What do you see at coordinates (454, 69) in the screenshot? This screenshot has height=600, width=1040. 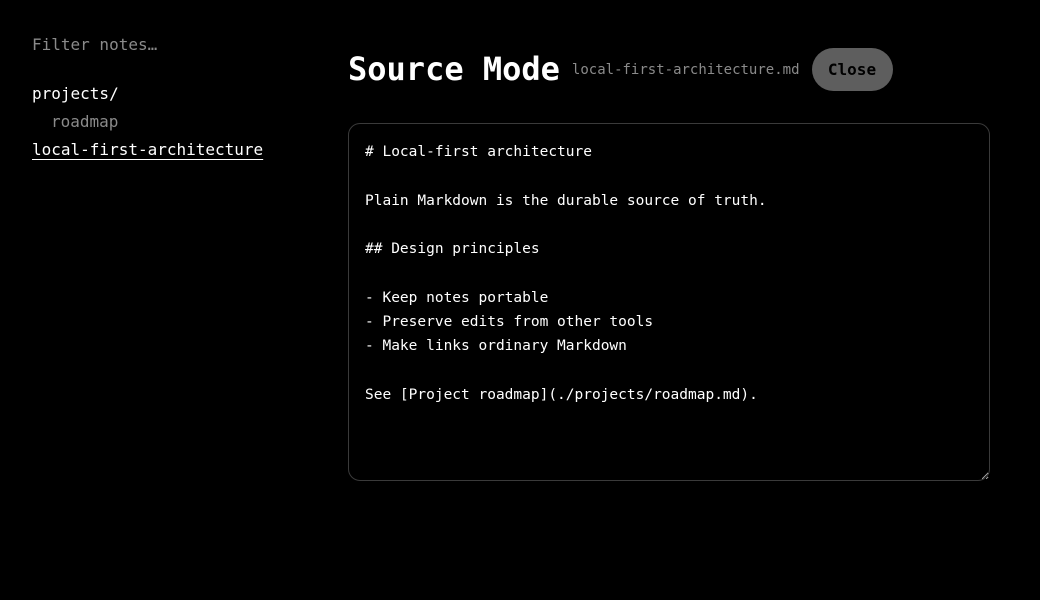 I see `page-title: Source Mode` at bounding box center [454, 69].